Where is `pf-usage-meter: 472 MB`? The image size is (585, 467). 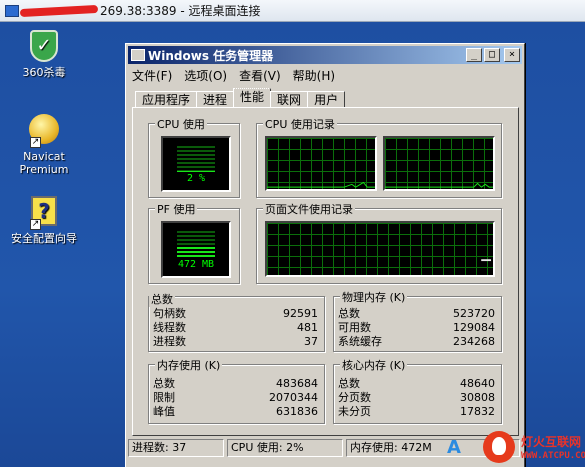 pf-usage-meter: 472 MB is located at coordinates (196, 249).